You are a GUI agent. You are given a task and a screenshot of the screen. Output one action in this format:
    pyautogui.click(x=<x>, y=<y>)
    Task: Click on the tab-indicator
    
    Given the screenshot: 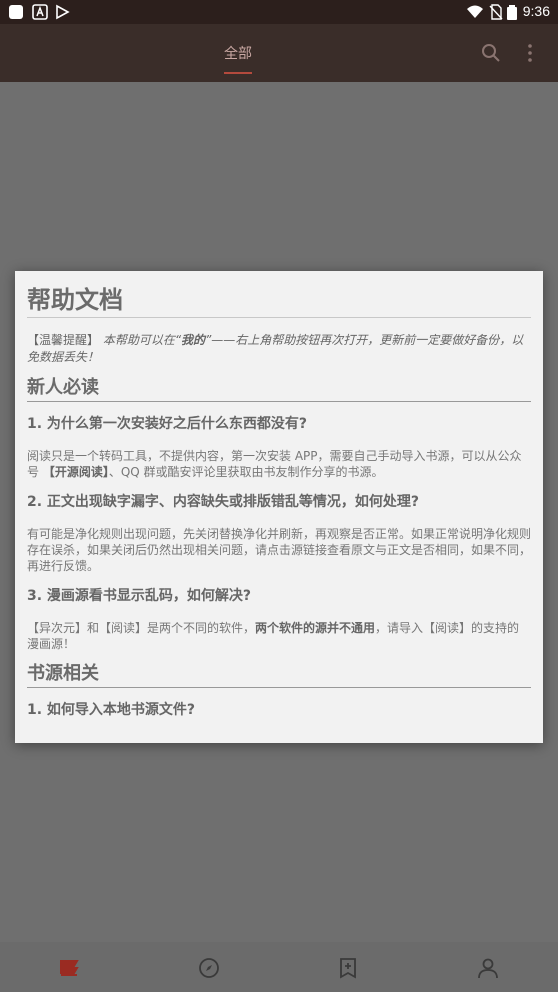 What is the action you would take?
    pyautogui.click(x=238, y=73)
    